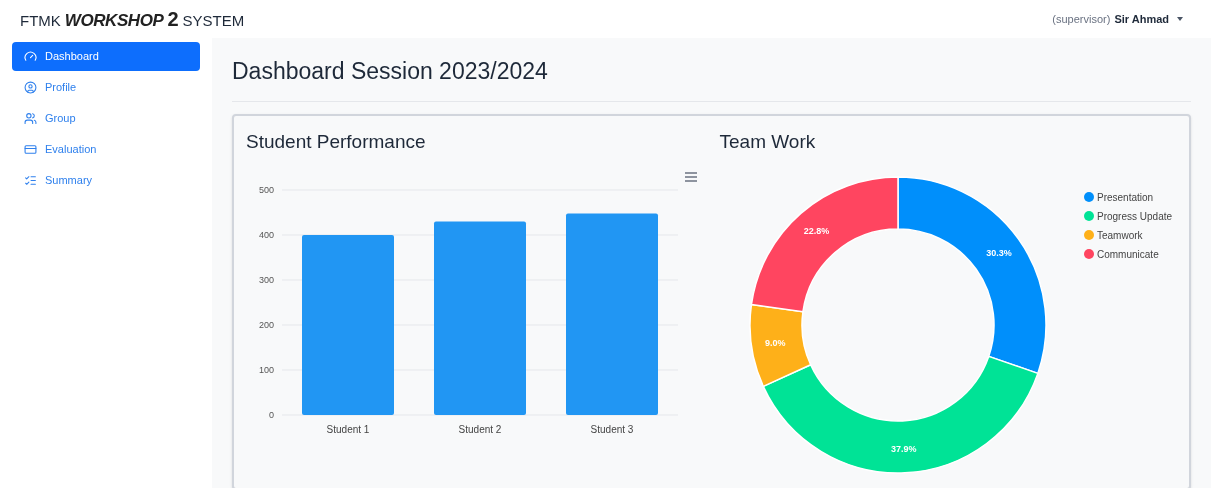 The width and height of the screenshot is (1211, 488). What do you see at coordinates (1121, 19) in the screenshot?
I see `user-menu: (supervisor) Sir Ahmad` at bounding box center [1121, 19].